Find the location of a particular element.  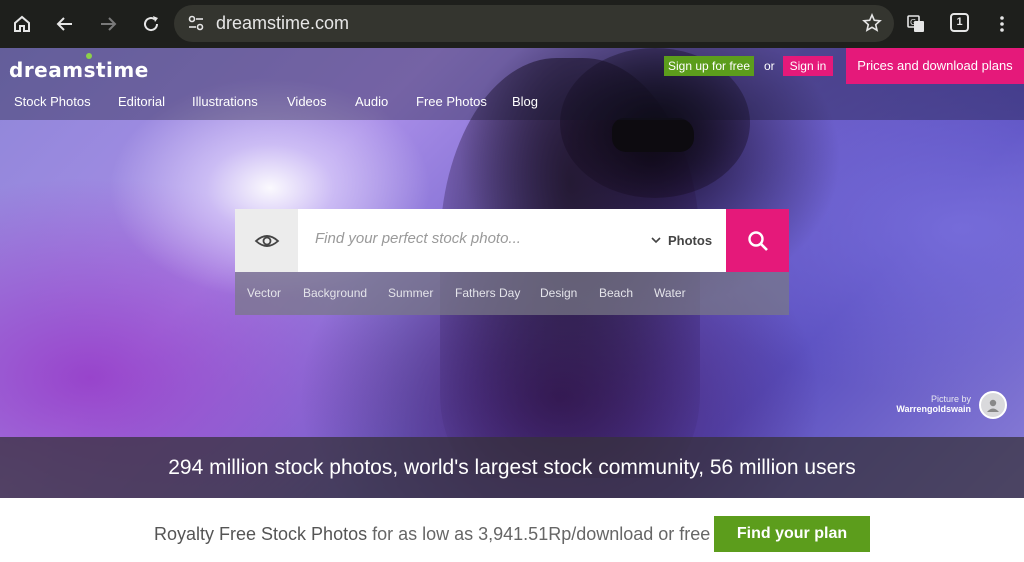

reload-icon is located at coordinates (151, 24).